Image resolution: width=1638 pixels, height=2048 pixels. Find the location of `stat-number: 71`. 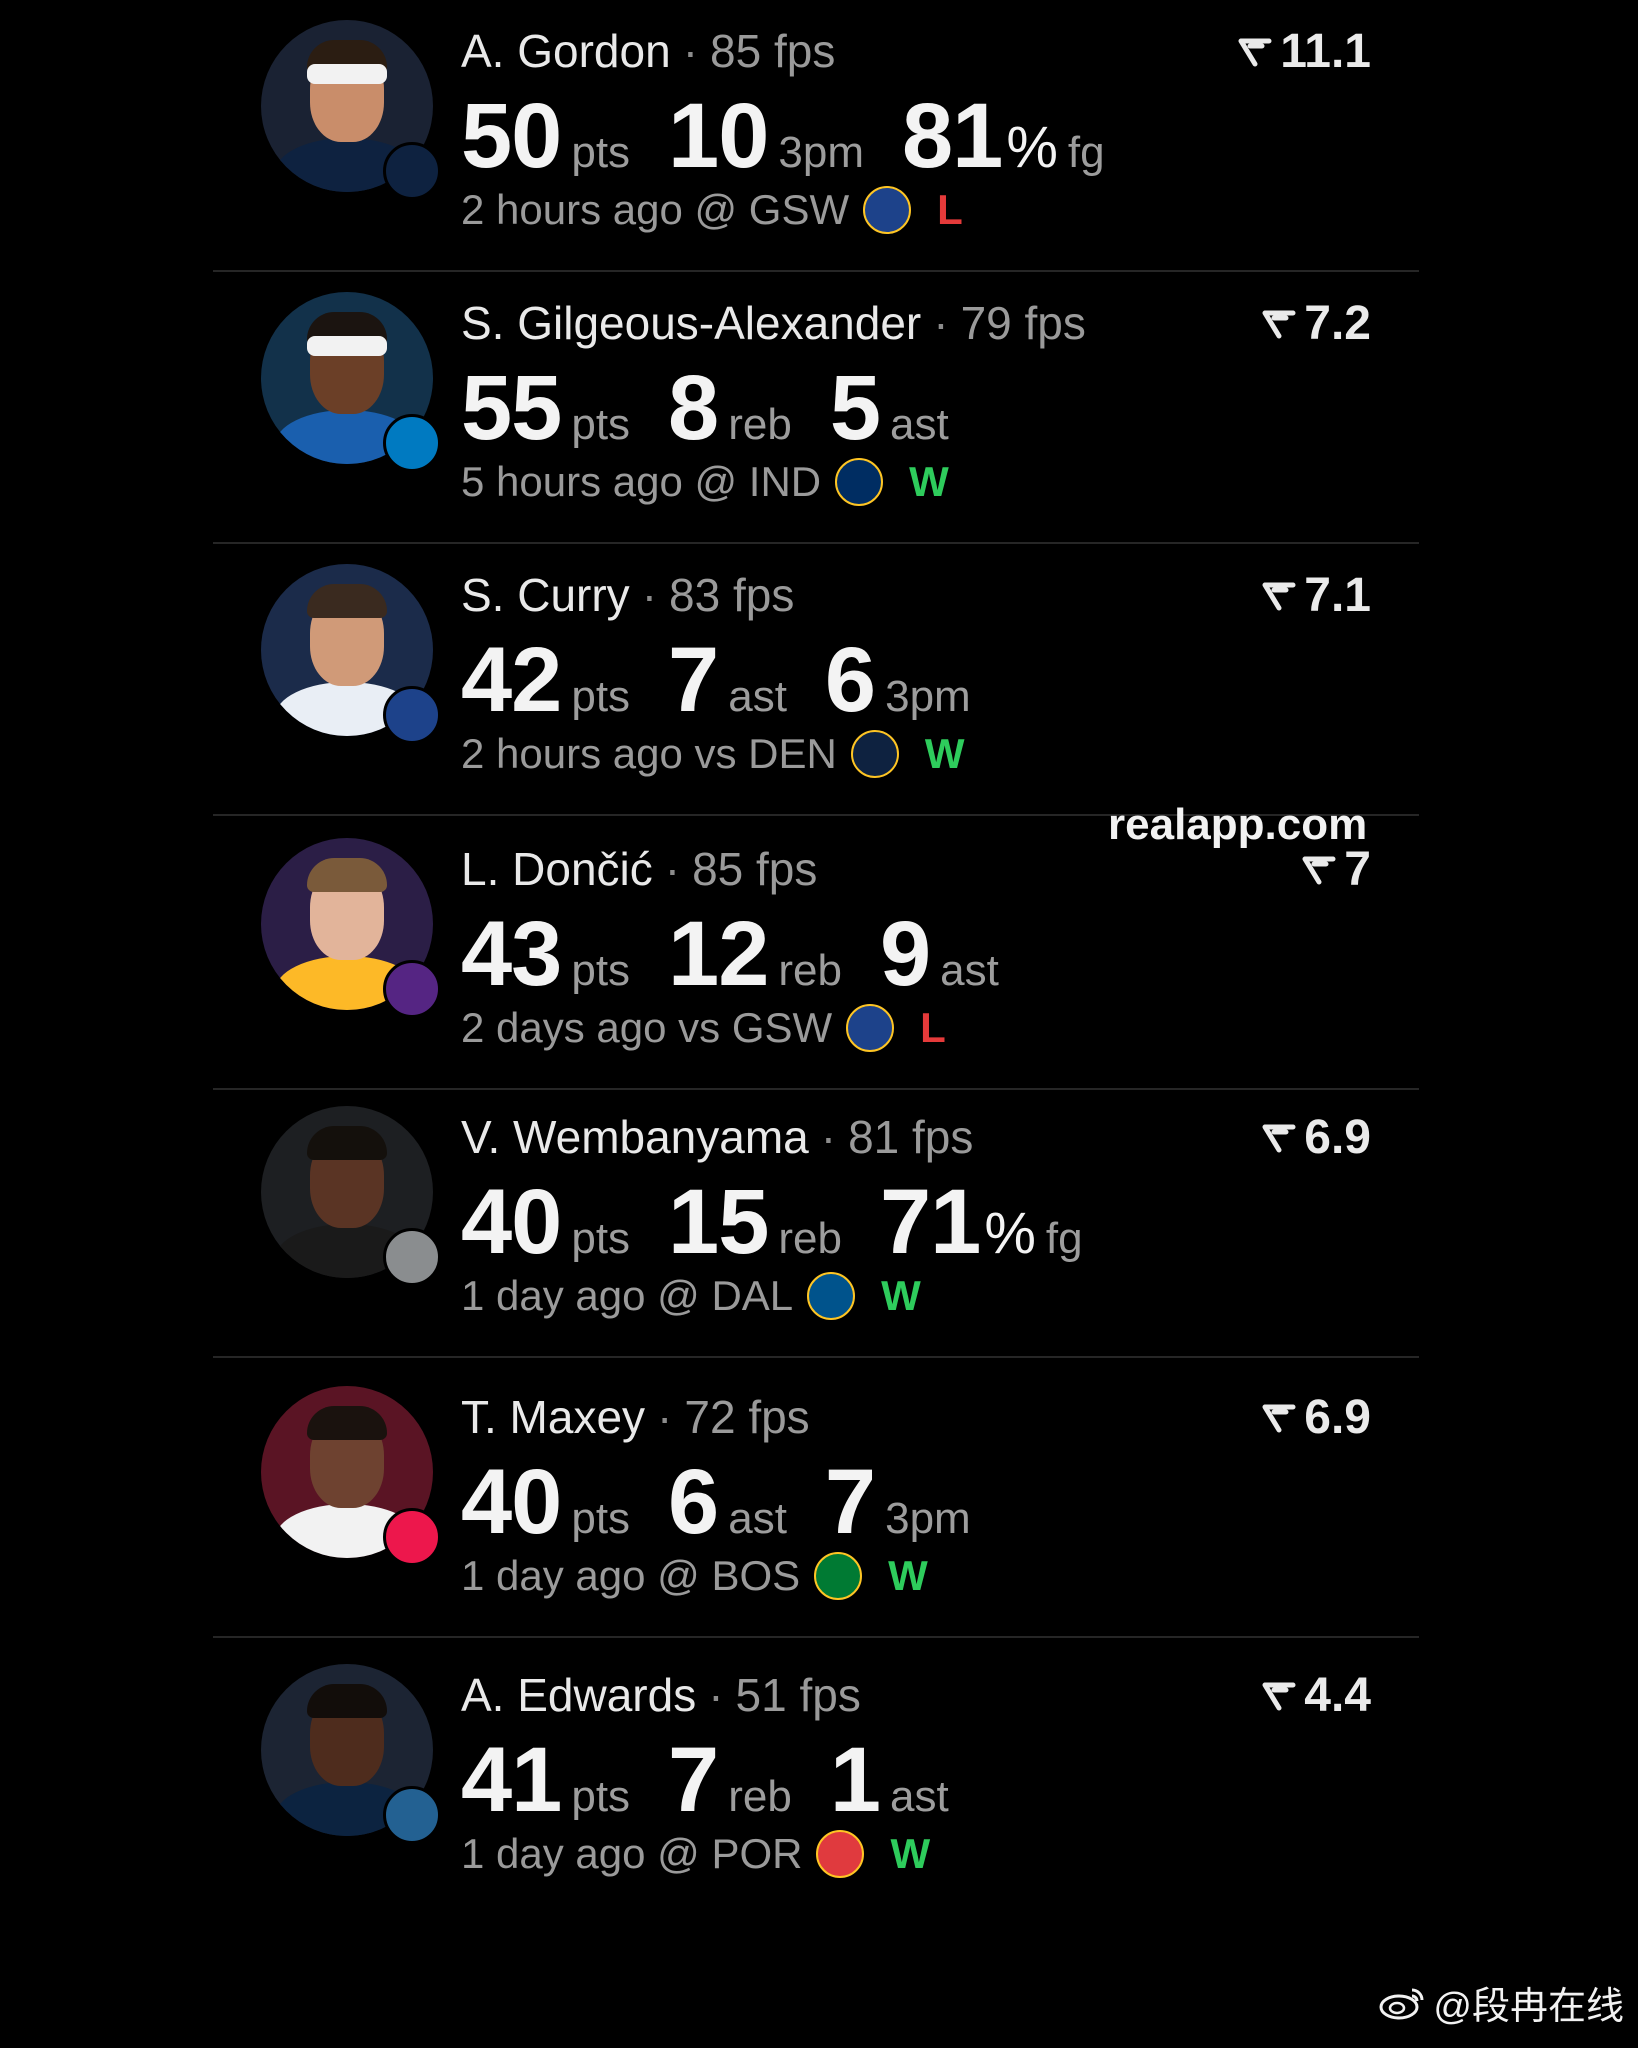

stat-number: 71 is located at coordinates (930, 1222).